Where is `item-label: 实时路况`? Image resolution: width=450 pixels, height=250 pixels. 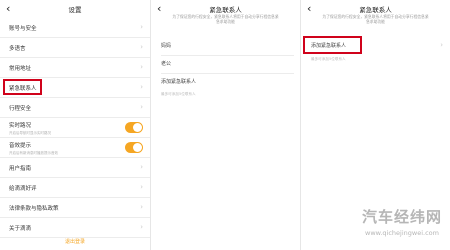
item-label: 实时路况 is located at coordinates (20, 126).